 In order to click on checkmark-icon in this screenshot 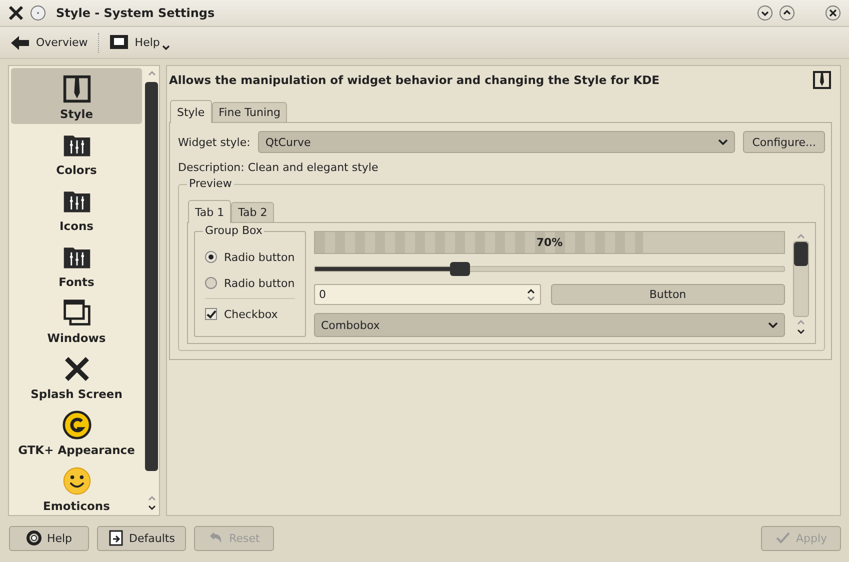, I will do `click(782, 538)`.